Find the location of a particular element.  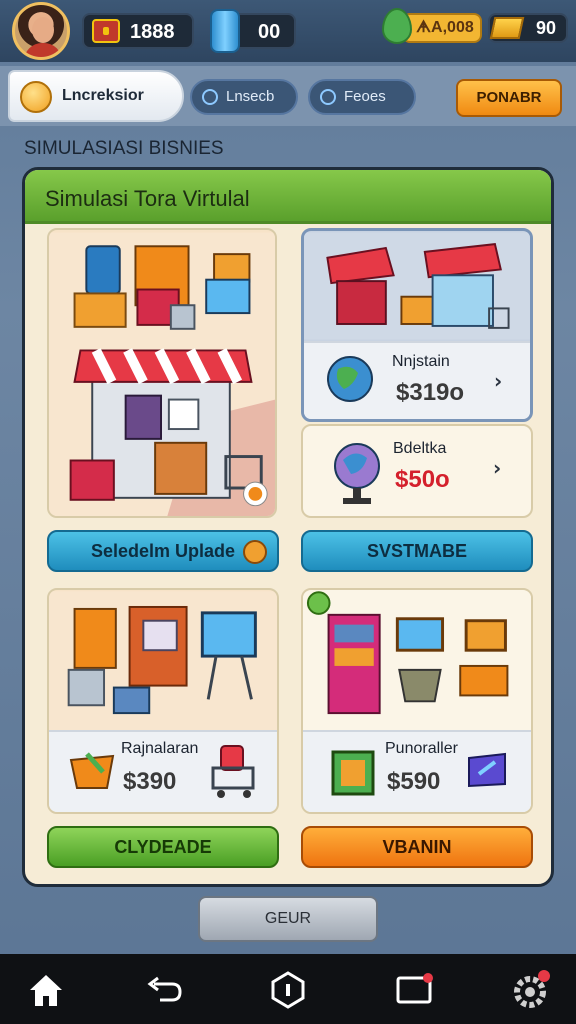

coin-icon is located at coordinates (36, 97).